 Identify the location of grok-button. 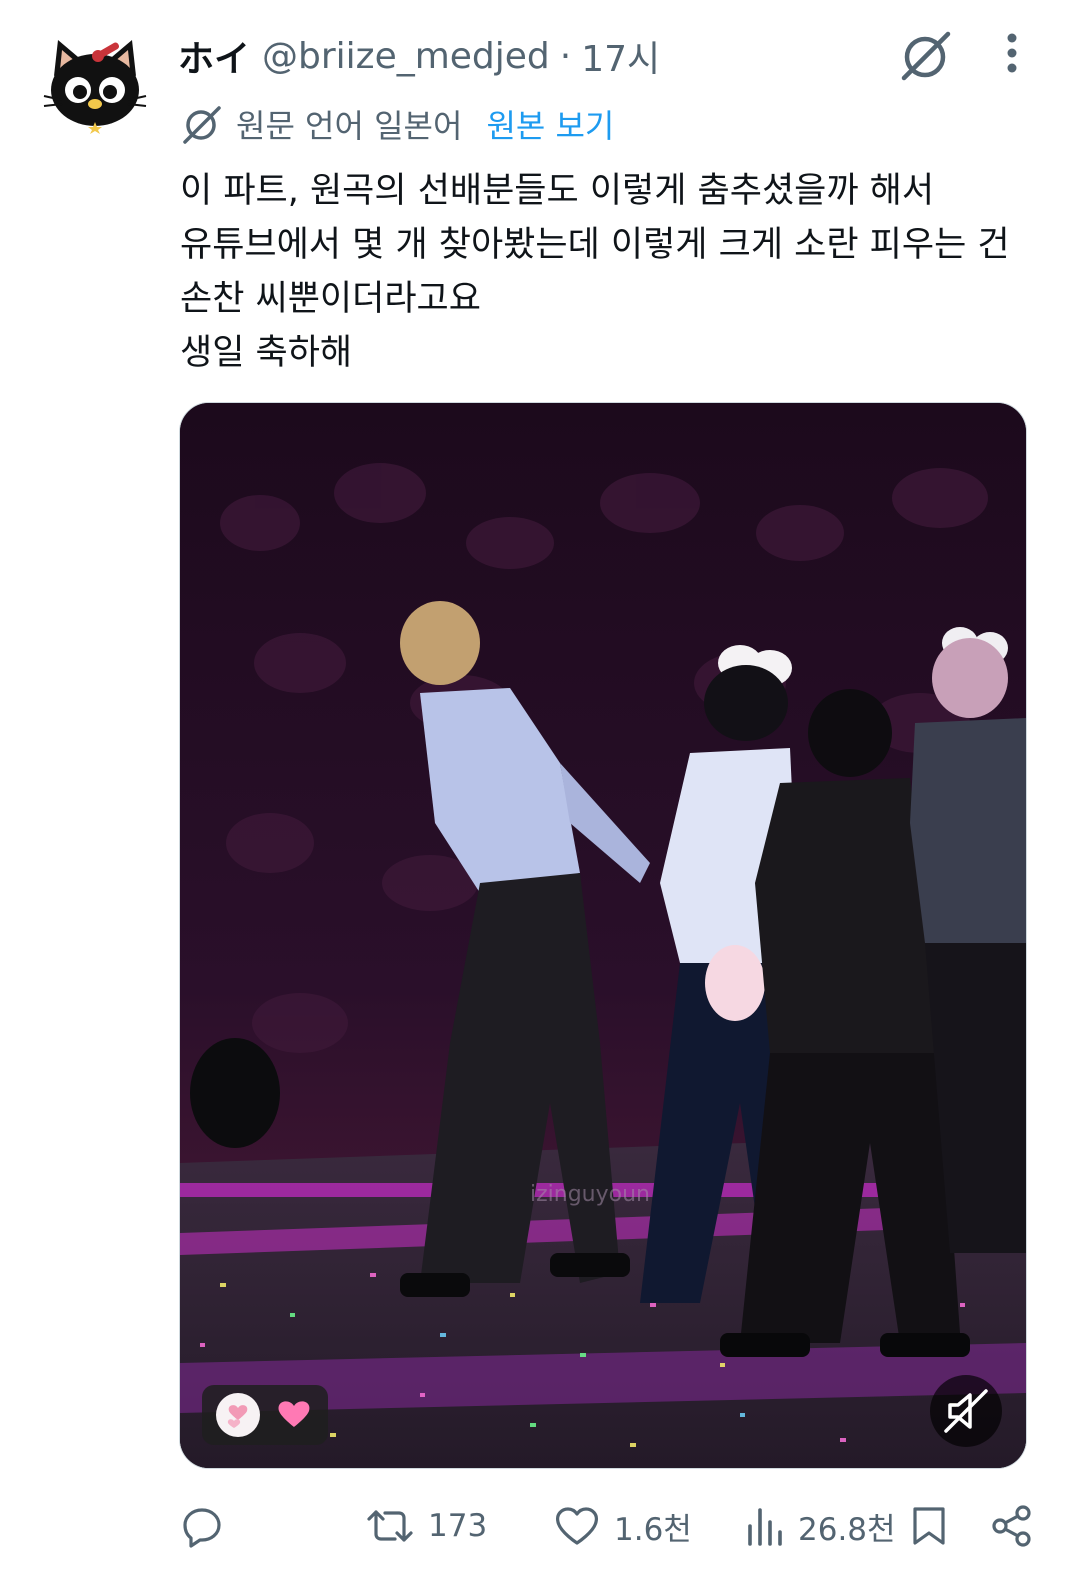
(926, 56).